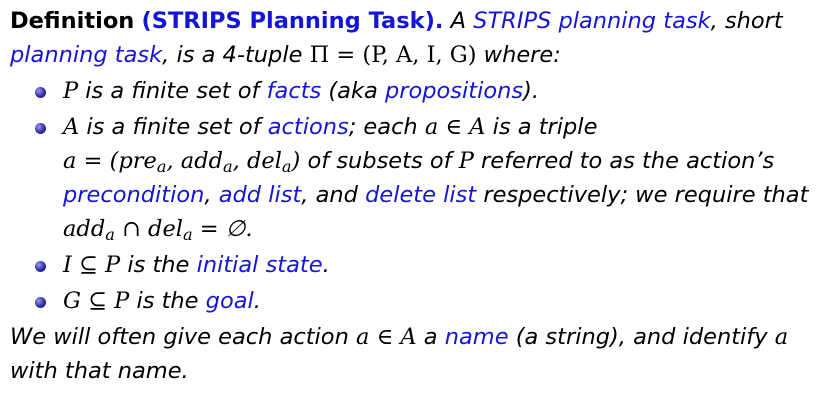 The image size is (828, 418). I want to click on disjointness-formula: adda ∩ dela = ∅., so click(158, 230).